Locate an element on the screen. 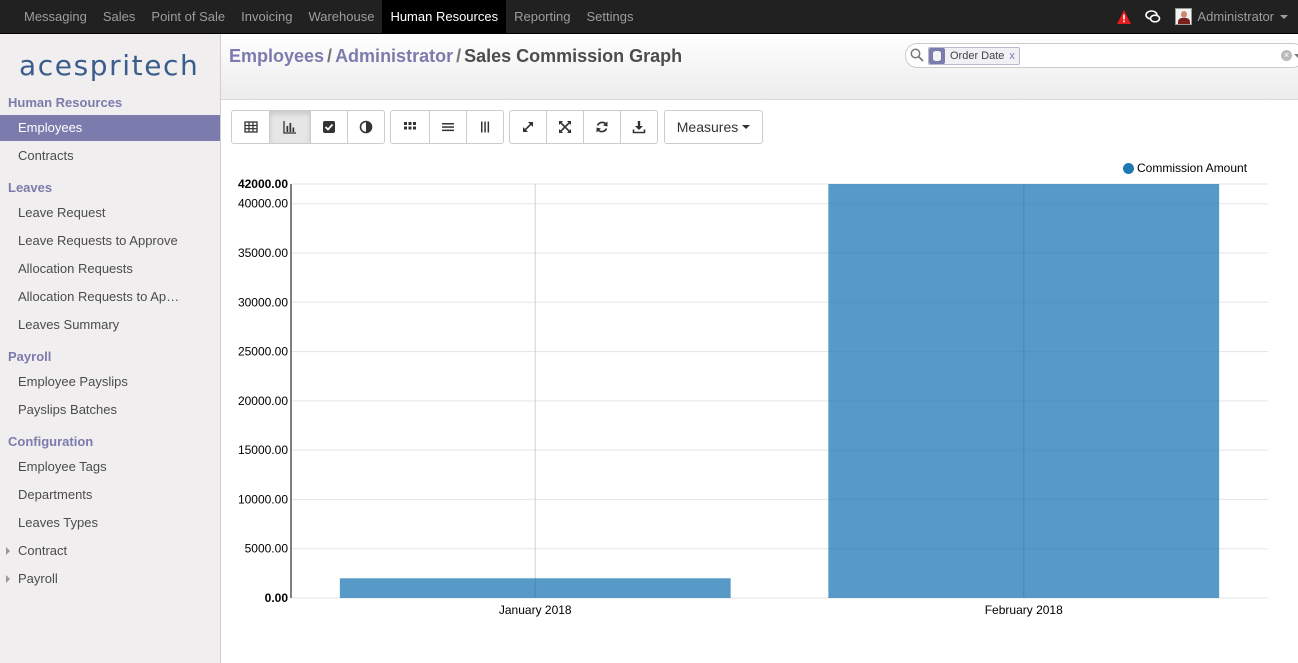 This screenshot has width=1298, height=663. legend-swatch is located at coordinates (1128, 168).